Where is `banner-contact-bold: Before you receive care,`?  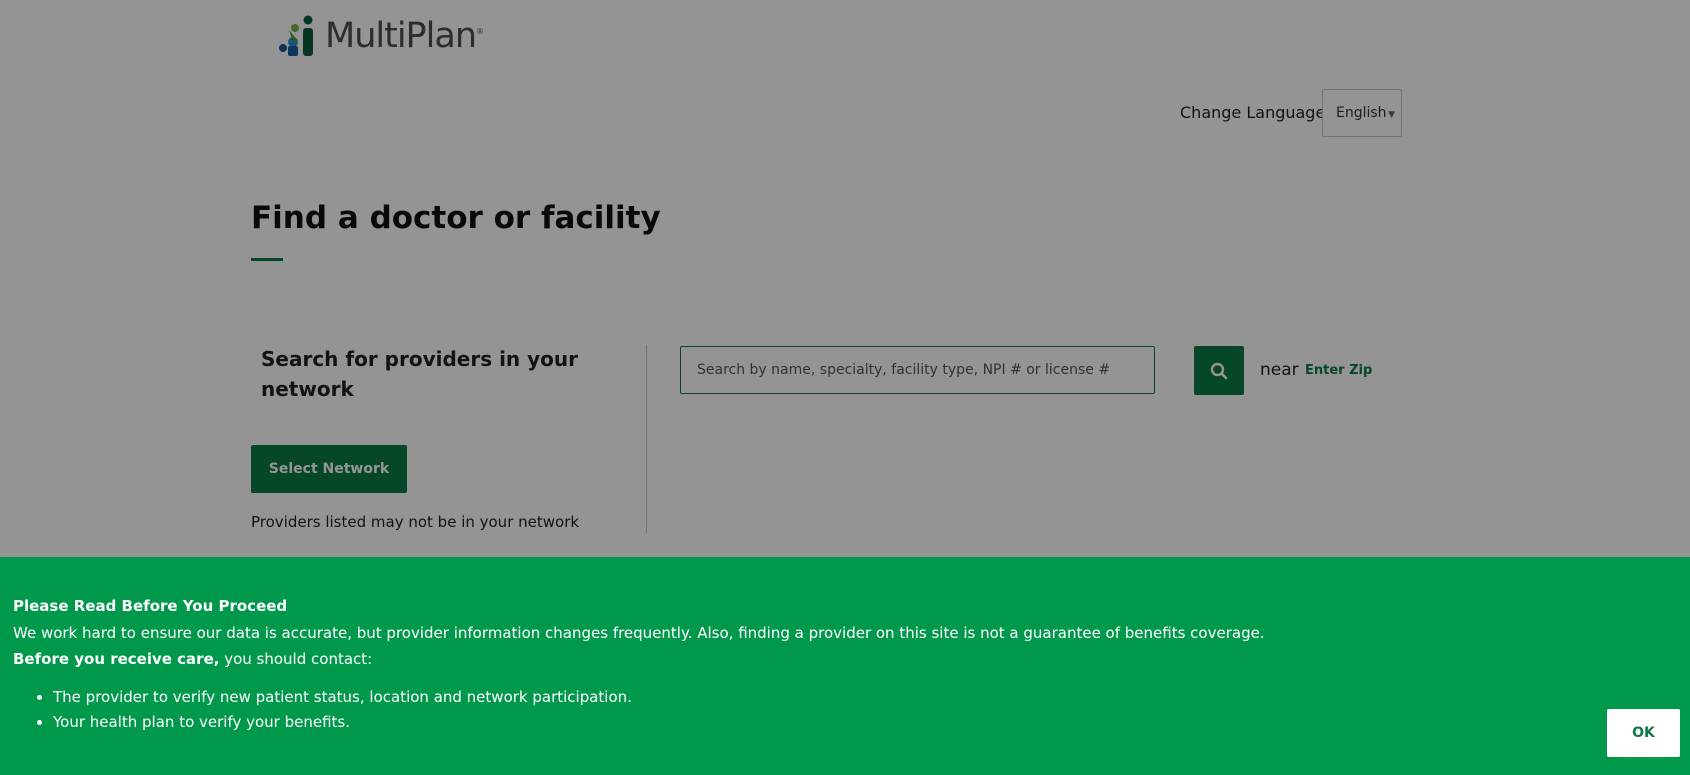 banner-contact-bold: Before you receive care, is located at coordinates (116, 659).